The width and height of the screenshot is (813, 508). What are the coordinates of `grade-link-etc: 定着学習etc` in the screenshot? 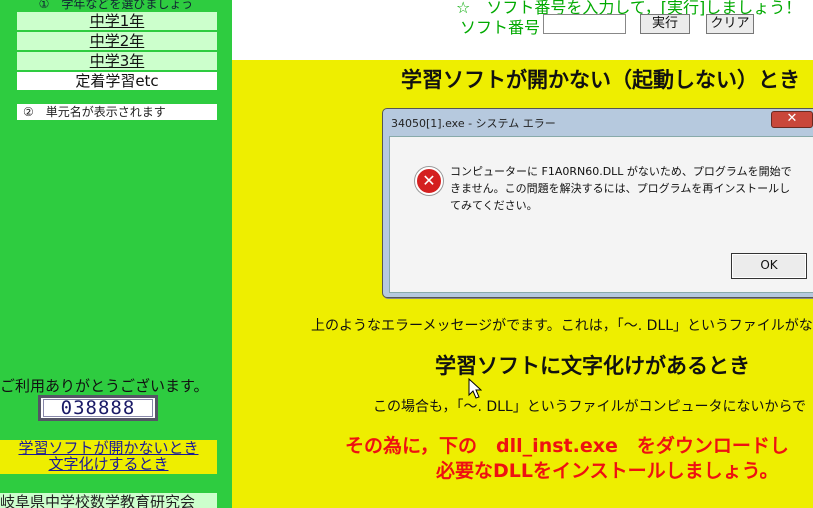 It's located at (117, 81).